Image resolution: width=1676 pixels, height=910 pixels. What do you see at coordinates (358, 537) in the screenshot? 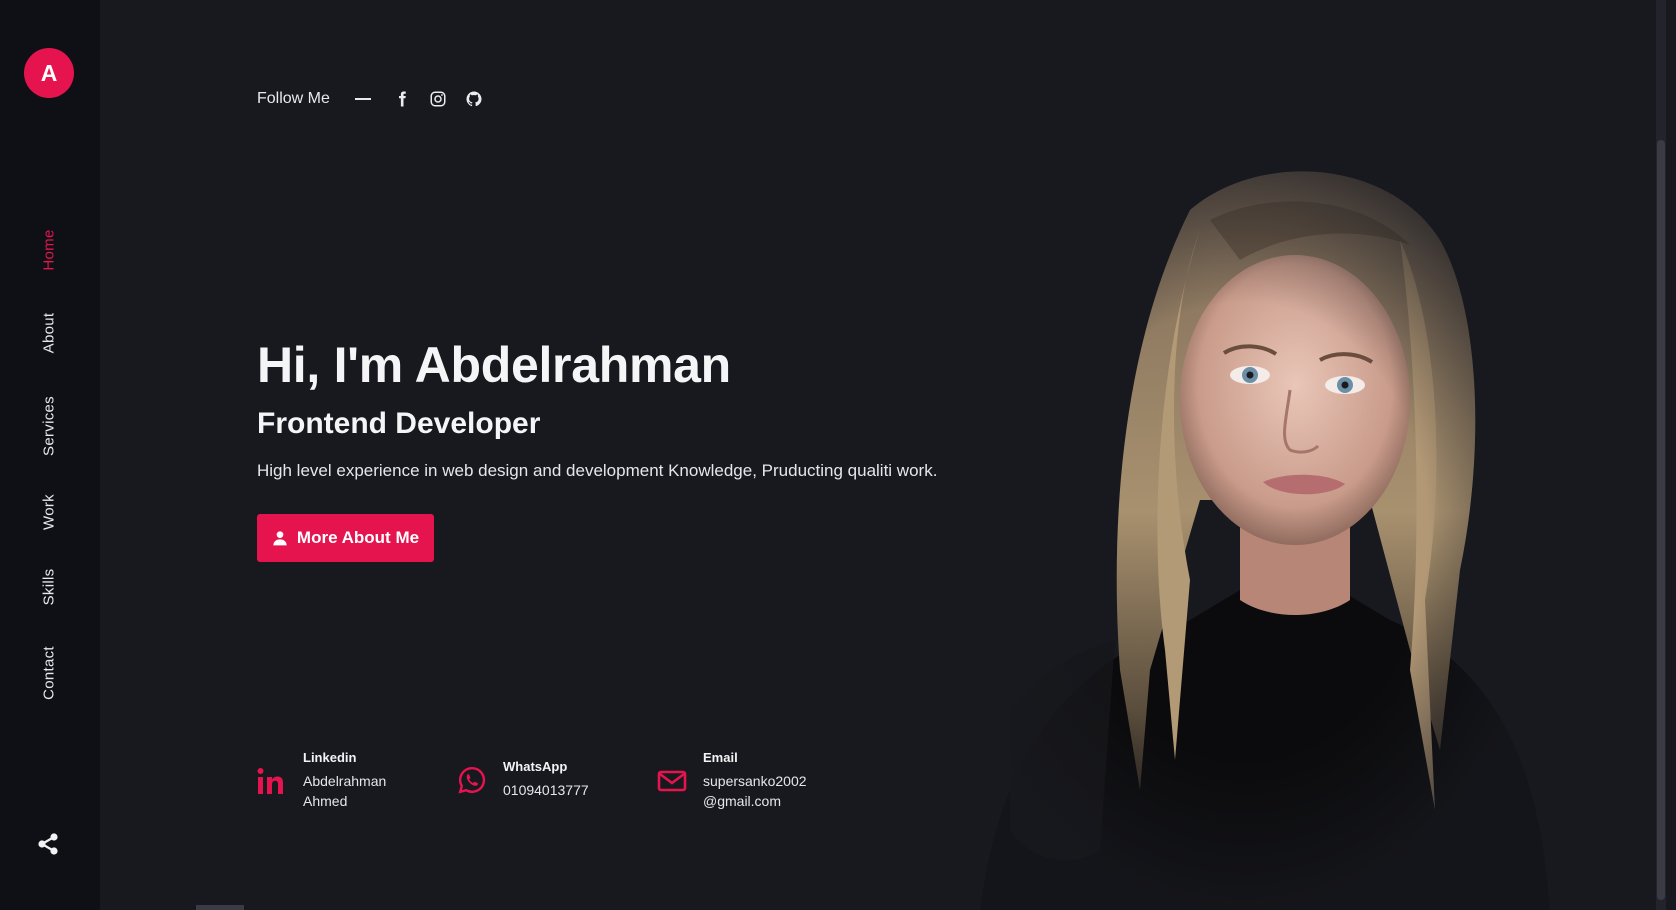
I see `cta-label: More About Me` at bounding box center [358, 537].